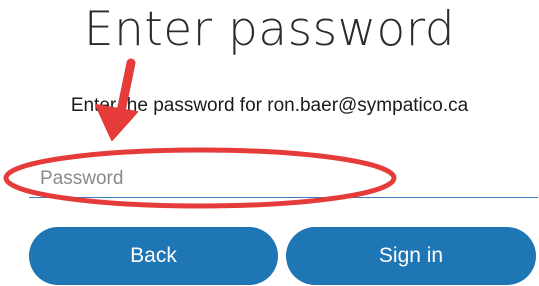 The image size is (539, 286). What do you see at coordinates (269, 29) in the screenshot?
I see `page-title: Enter password` at bounding box center [269, 29].